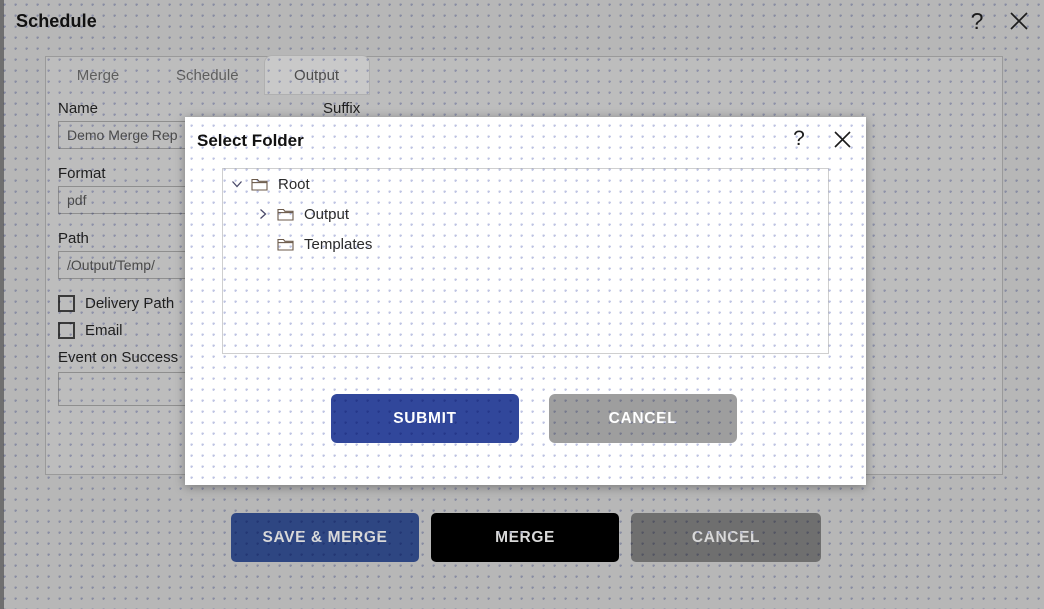 This screenshot has height=609, width=1044. Describe the element at coordinates (425, 418) in the screenshot. I see `submit-button: SUBMIT` at that location.